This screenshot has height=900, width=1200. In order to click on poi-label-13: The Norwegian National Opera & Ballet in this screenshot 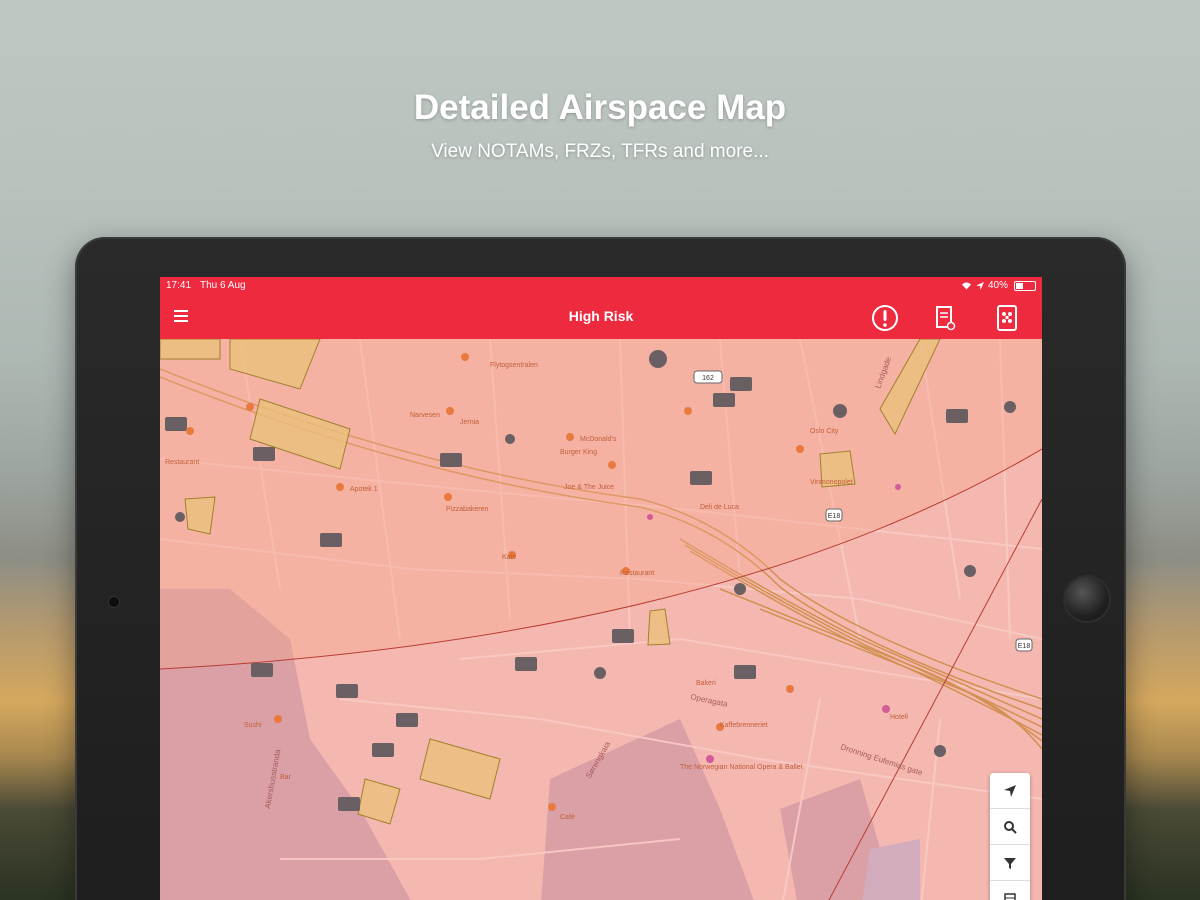, I will do `click(741, 767)`.